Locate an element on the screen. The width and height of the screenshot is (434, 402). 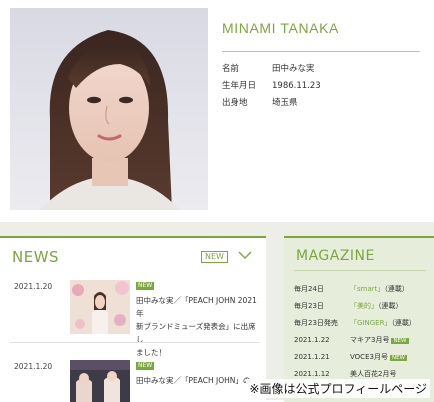
magazine-item: 毎月23日 「美的」（連載） is located at coordinates (348, 306).